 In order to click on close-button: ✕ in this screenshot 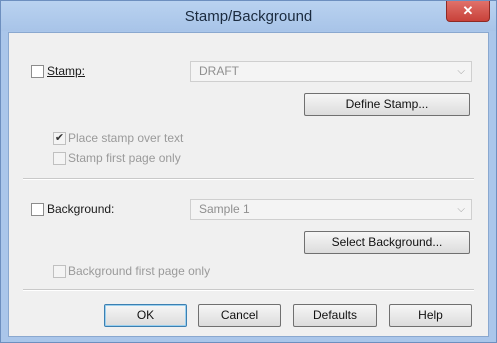, I will do `click(468, 11)`.